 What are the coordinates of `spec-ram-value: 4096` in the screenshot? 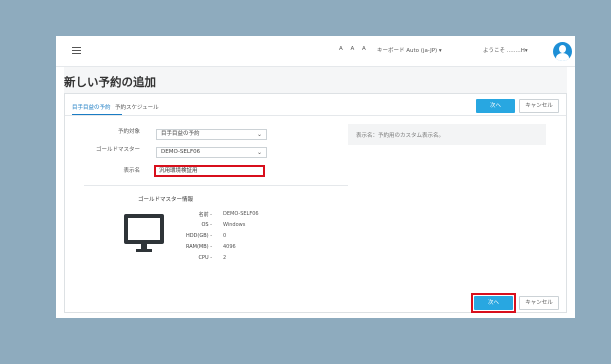 It's located at (229, 247).